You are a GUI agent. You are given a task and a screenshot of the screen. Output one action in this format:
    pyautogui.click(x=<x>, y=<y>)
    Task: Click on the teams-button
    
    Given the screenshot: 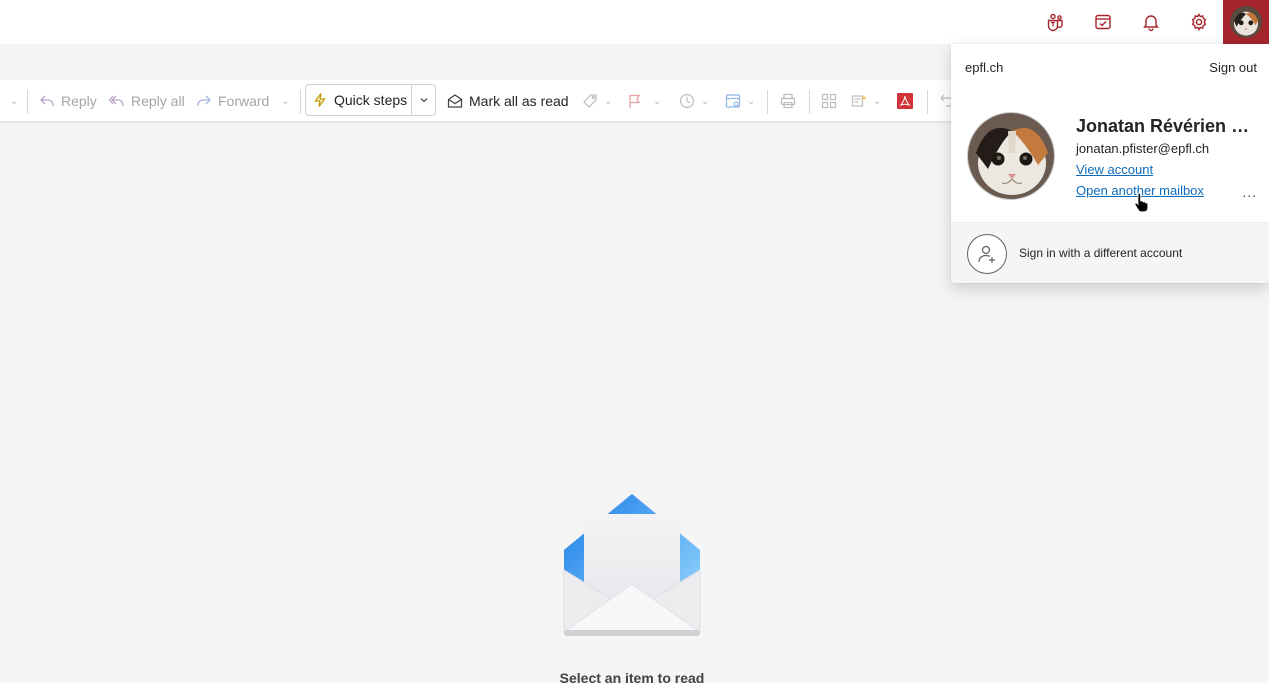 What is the action you would take?
    pyautogui.click(x=1055, y=22)
    